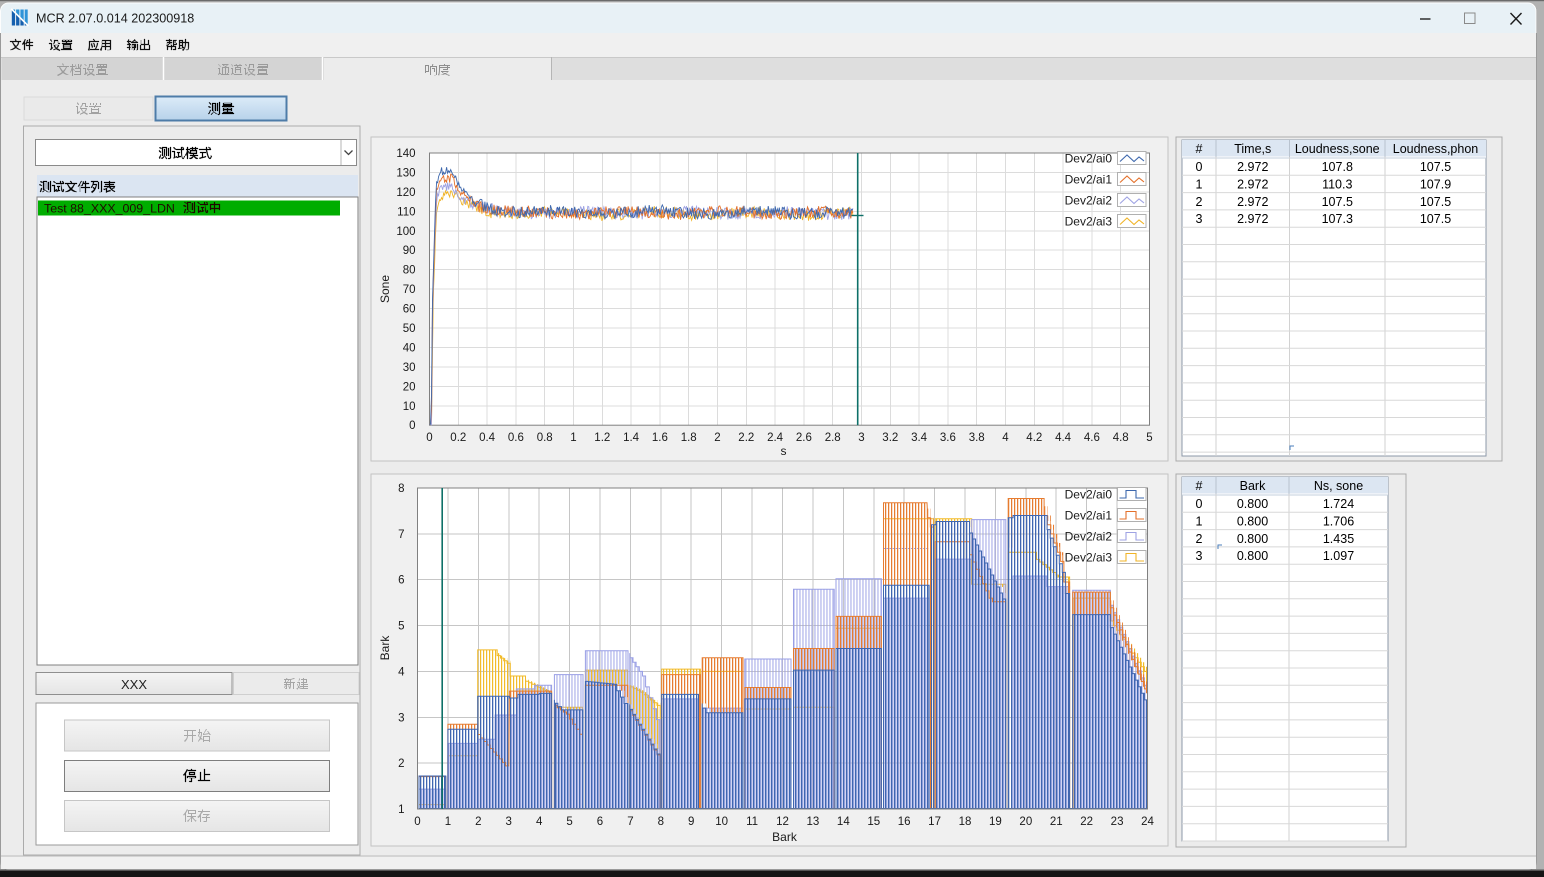  Describe the element at coordinates (409, 271) in the screenshot. I see `svg-text: 80` at that location.